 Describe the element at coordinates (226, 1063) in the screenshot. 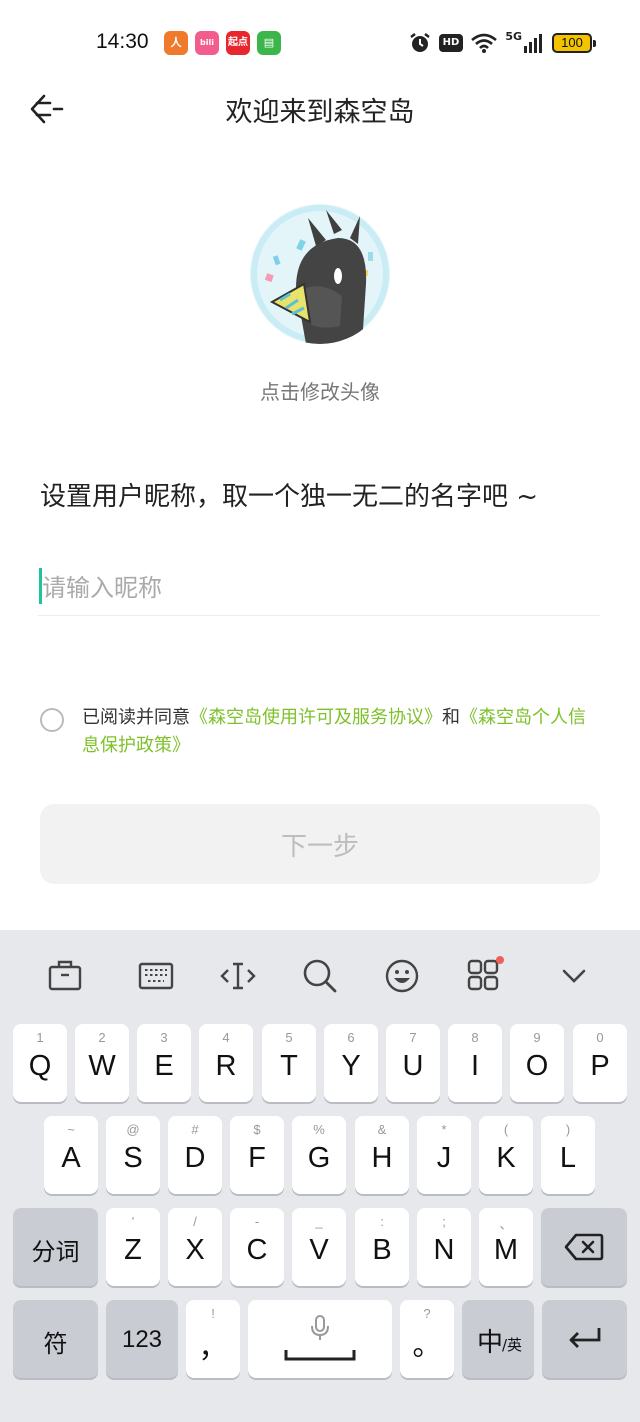

I see `key-r: 4R` at that location.